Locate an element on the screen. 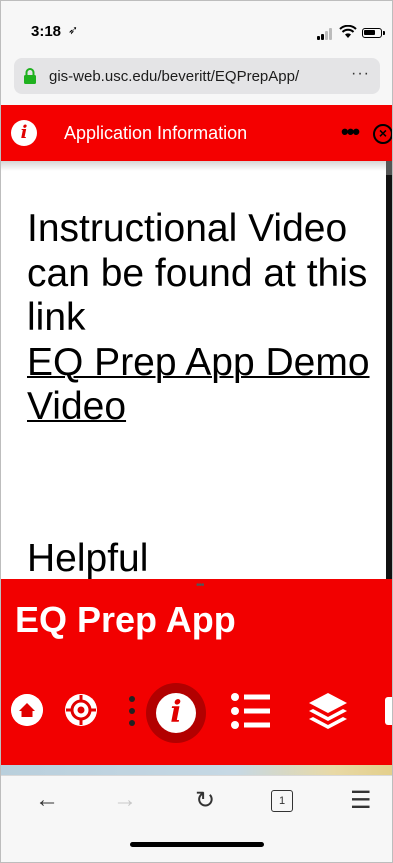 This screenshot has height=863, width=393. status-bar: 3:18 ➶ is located at coordinates (196, 26).